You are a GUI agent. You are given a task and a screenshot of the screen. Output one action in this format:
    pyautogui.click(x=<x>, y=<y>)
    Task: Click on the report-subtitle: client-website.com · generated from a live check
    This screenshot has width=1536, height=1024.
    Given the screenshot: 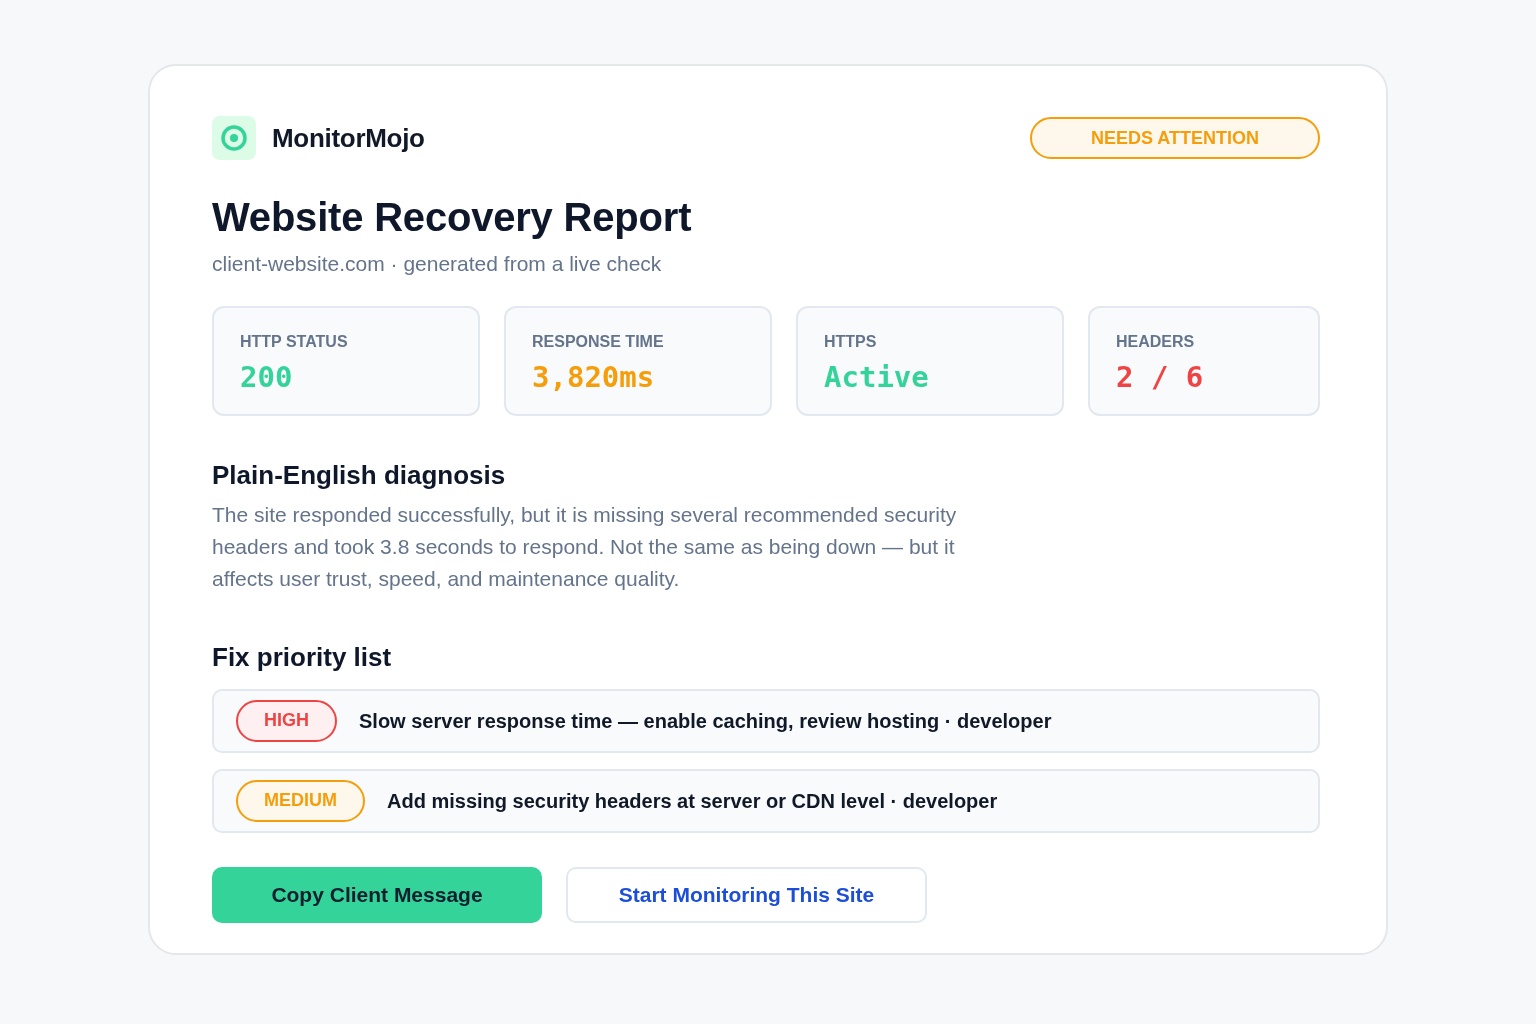 What is the action you would take?
    pyautogui.click(x=437, y=264)
    